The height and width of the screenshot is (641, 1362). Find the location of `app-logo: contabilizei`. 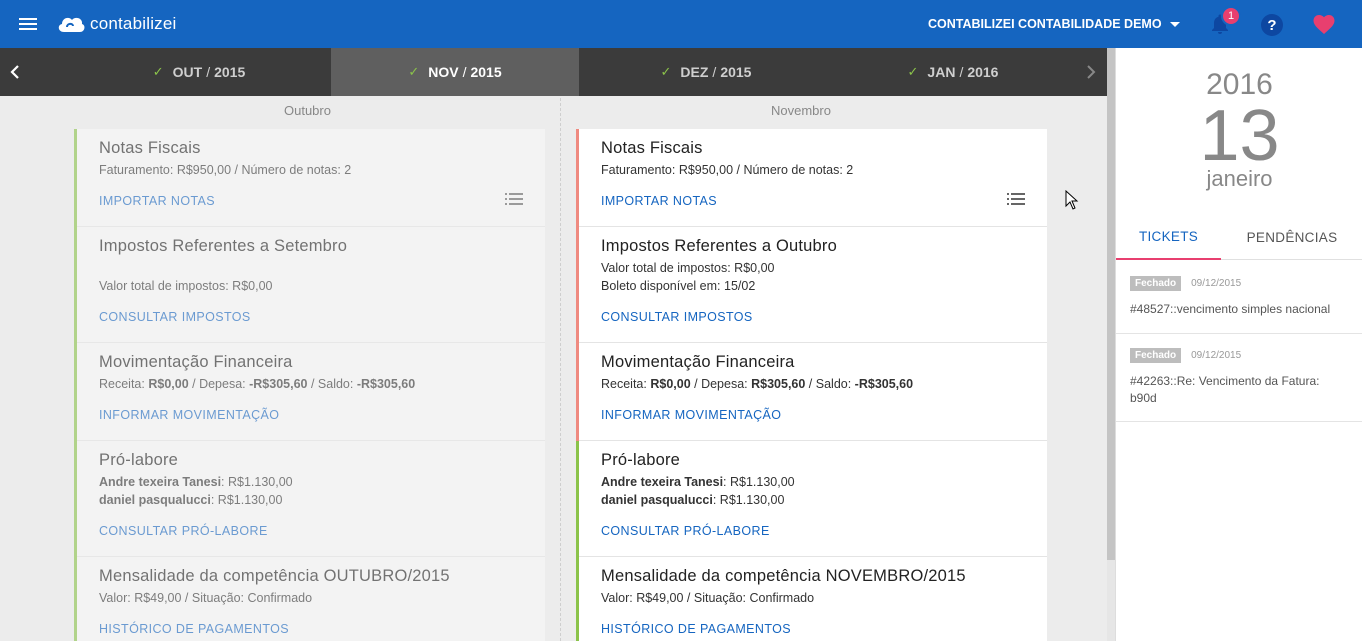

app-logo: contabilizei is located at coordinates (116, 24).